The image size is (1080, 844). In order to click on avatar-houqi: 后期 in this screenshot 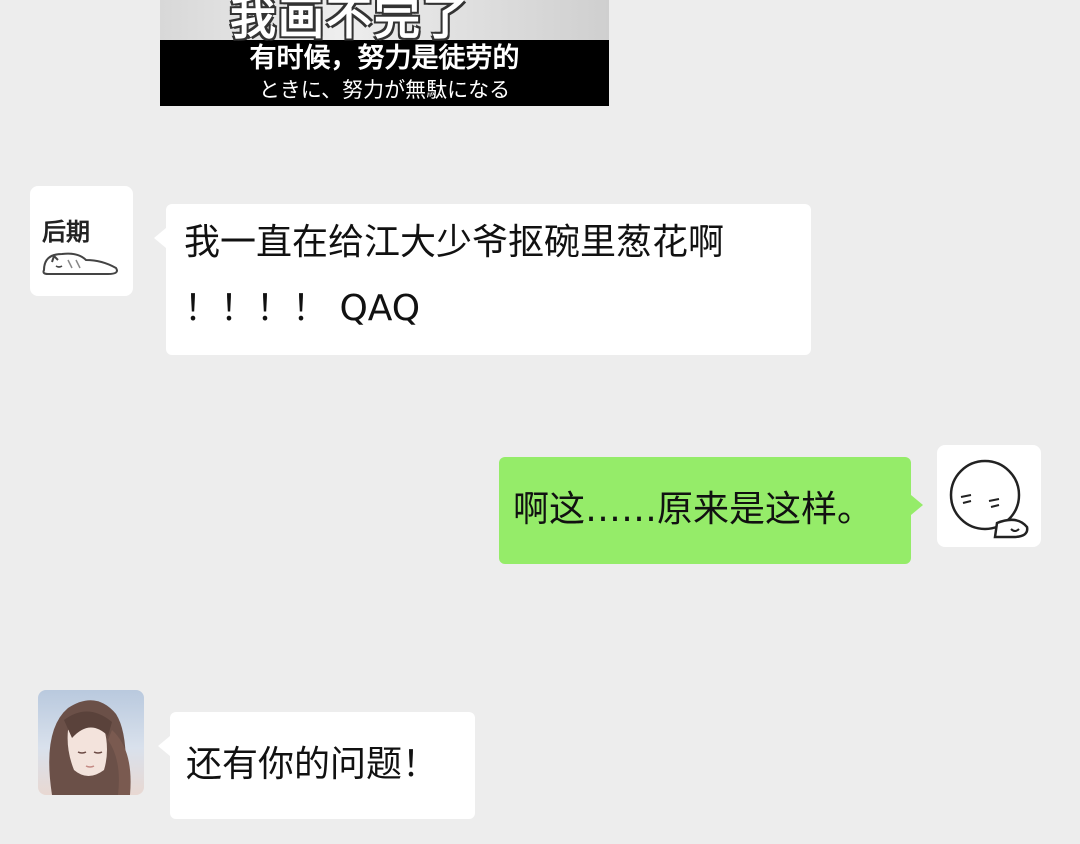, I will do `click(81, 241)`.